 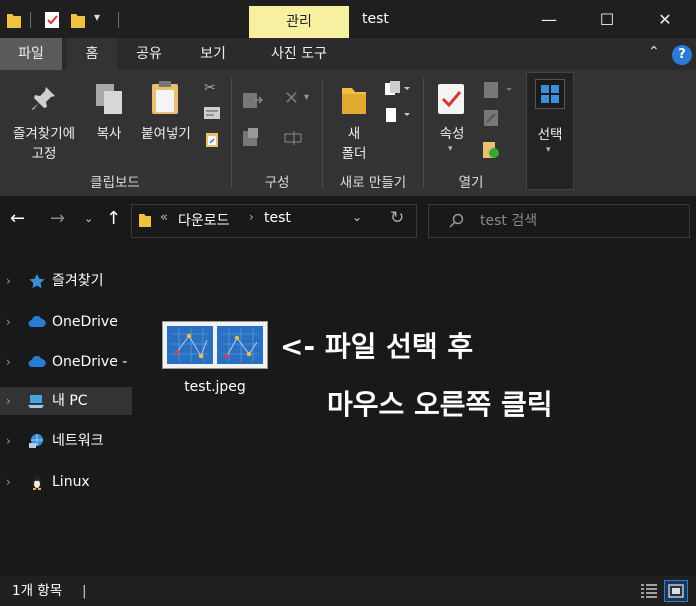 I want to click on new-folder-button: 새 폴더, so click(x=354, y=122).